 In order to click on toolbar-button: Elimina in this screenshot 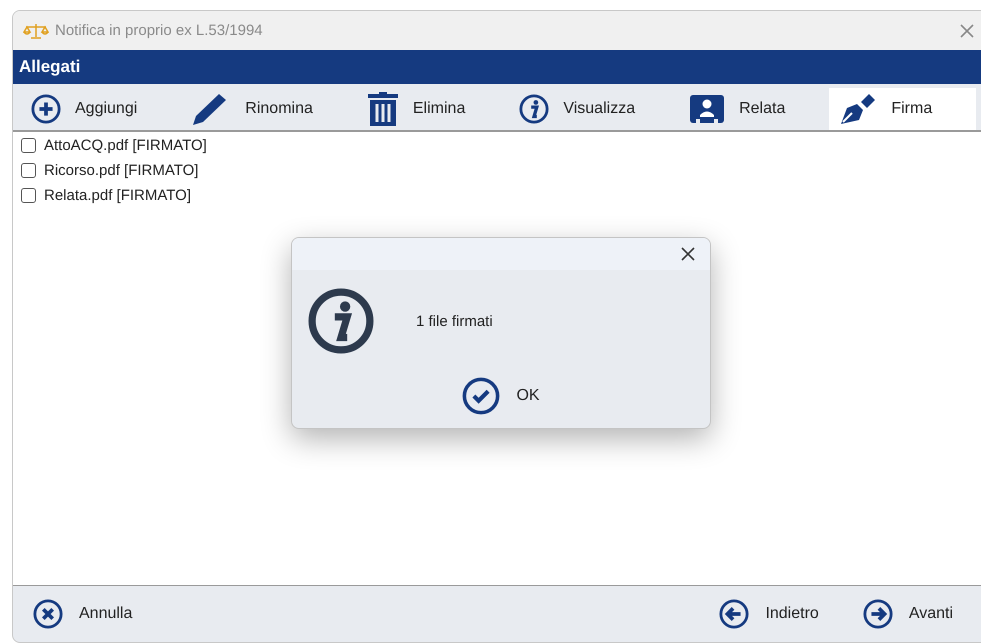, I will do `click(433, 109)`.